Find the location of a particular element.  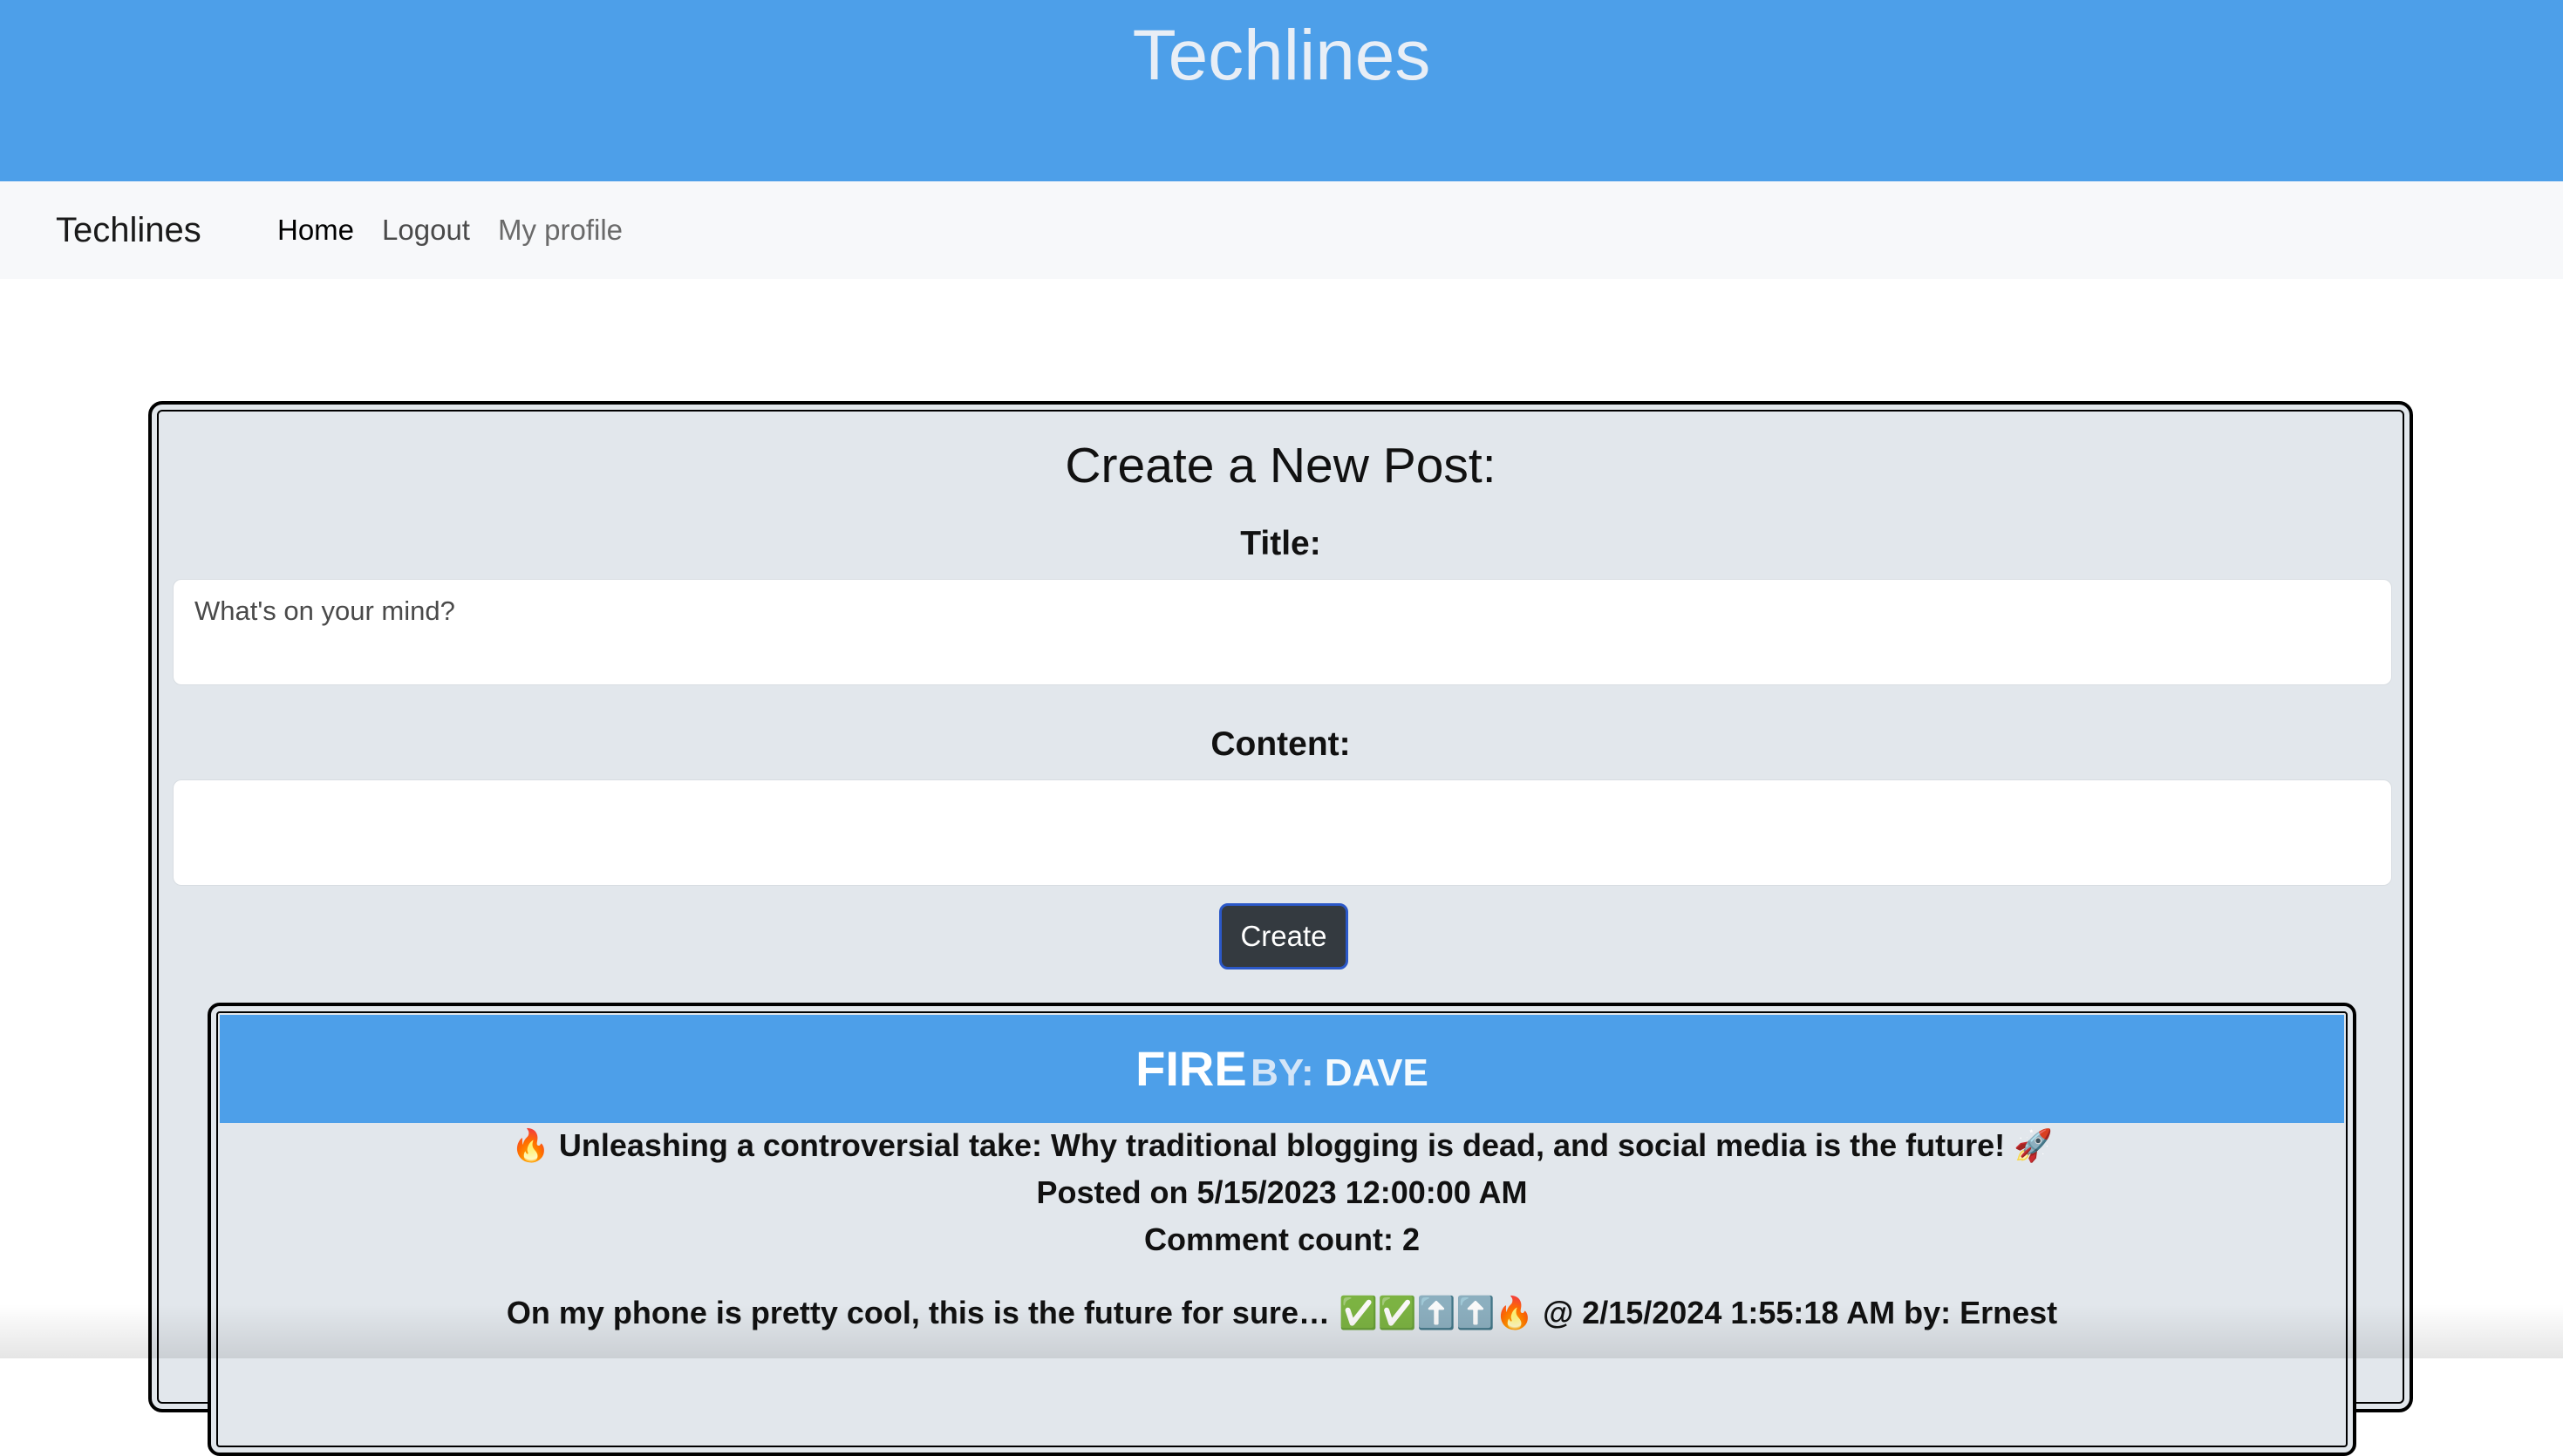

content-input is located at coordinates (1282, 832).